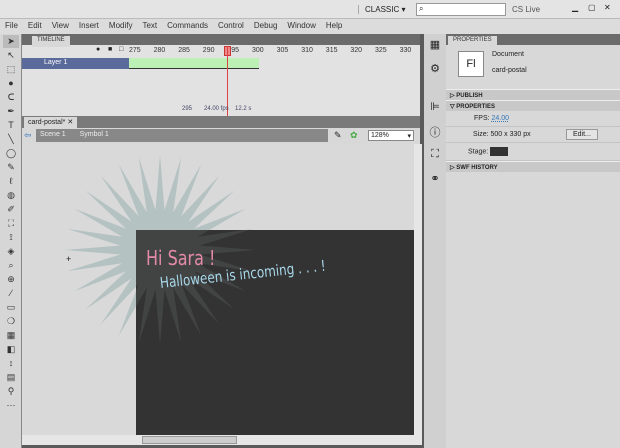 The height and width of the screenshot is (448, 620). I want to click on publish-section: ▷ PUBLISH, so click(533, 94).